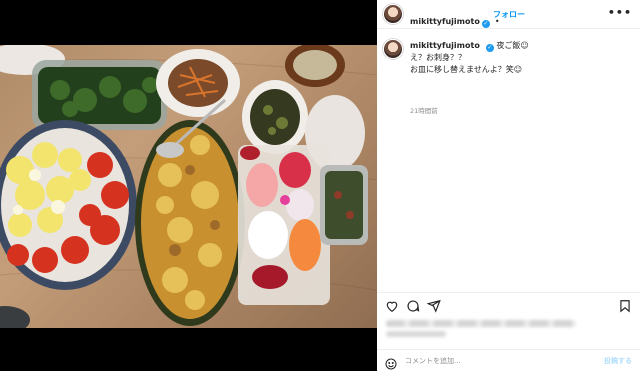  I want to click on avatar, so click(393, 14).